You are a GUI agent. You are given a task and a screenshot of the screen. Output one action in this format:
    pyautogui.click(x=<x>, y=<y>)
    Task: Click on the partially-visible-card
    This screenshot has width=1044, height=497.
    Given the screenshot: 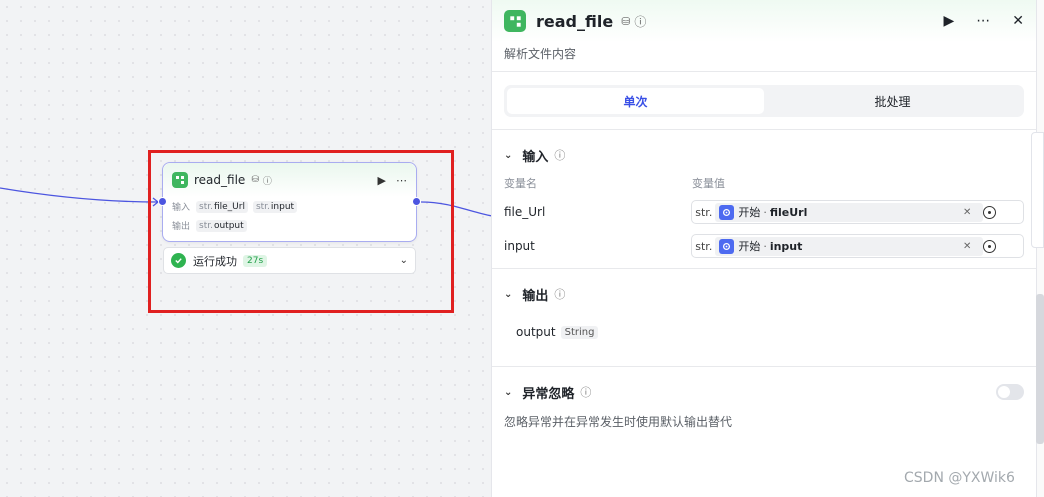 What is the action you would take?
    pyautogui.click(x=1037, y=190)
    